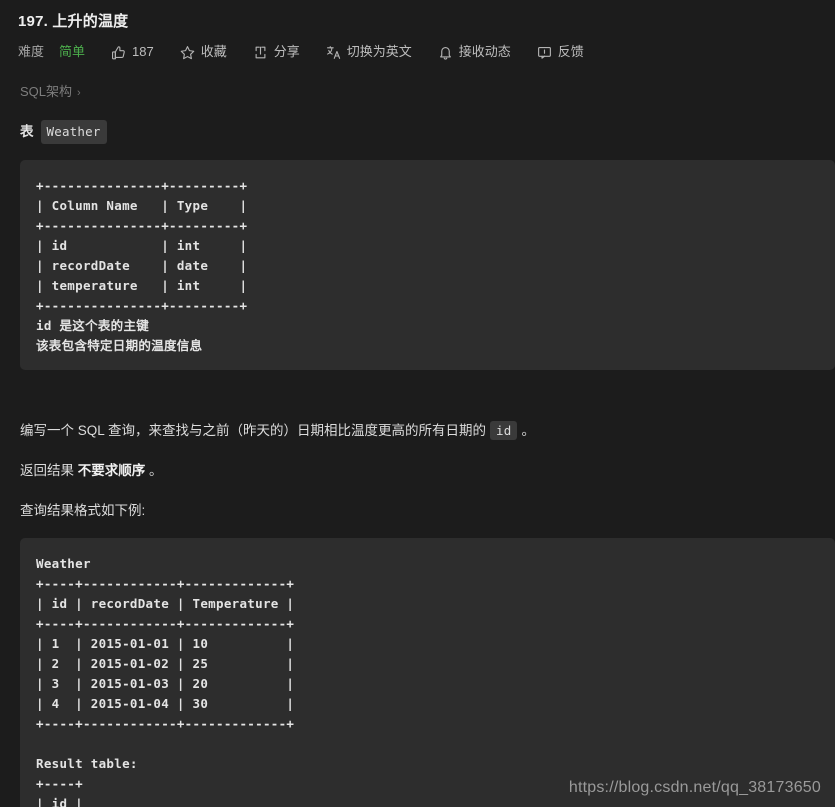 The image size is (835, 807). I want to click on feedback-label: 反馈, so click(570, 51).